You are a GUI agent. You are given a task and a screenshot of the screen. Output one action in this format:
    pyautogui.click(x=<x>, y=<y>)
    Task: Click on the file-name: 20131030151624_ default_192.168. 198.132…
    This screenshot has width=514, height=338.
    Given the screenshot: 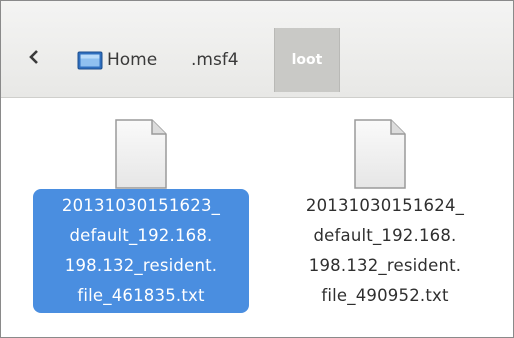 What is the action you would take?
    pyautogui.click(x=385, y=250)
    